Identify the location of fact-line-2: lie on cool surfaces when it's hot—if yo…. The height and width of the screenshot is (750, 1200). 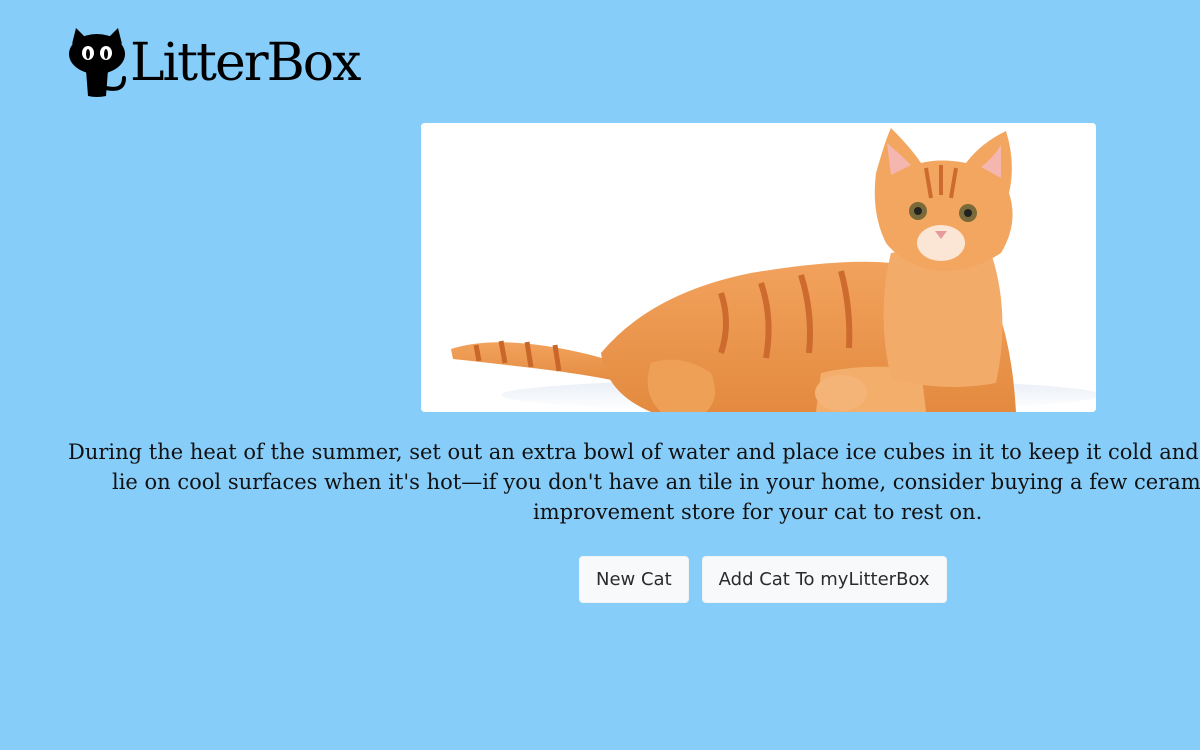
(656, 482).